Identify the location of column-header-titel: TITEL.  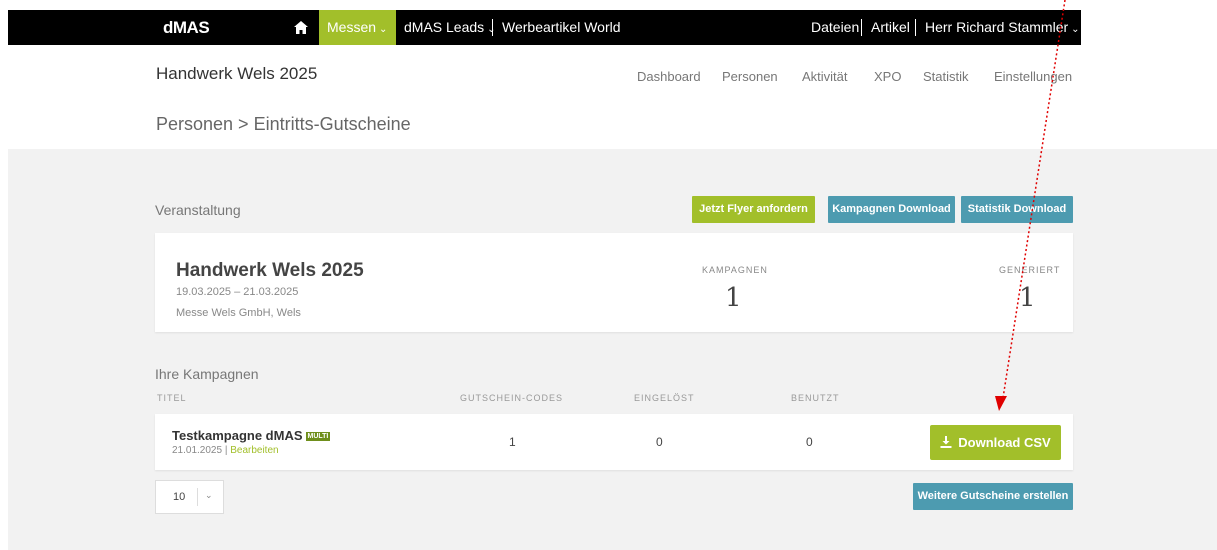
(172, 398).